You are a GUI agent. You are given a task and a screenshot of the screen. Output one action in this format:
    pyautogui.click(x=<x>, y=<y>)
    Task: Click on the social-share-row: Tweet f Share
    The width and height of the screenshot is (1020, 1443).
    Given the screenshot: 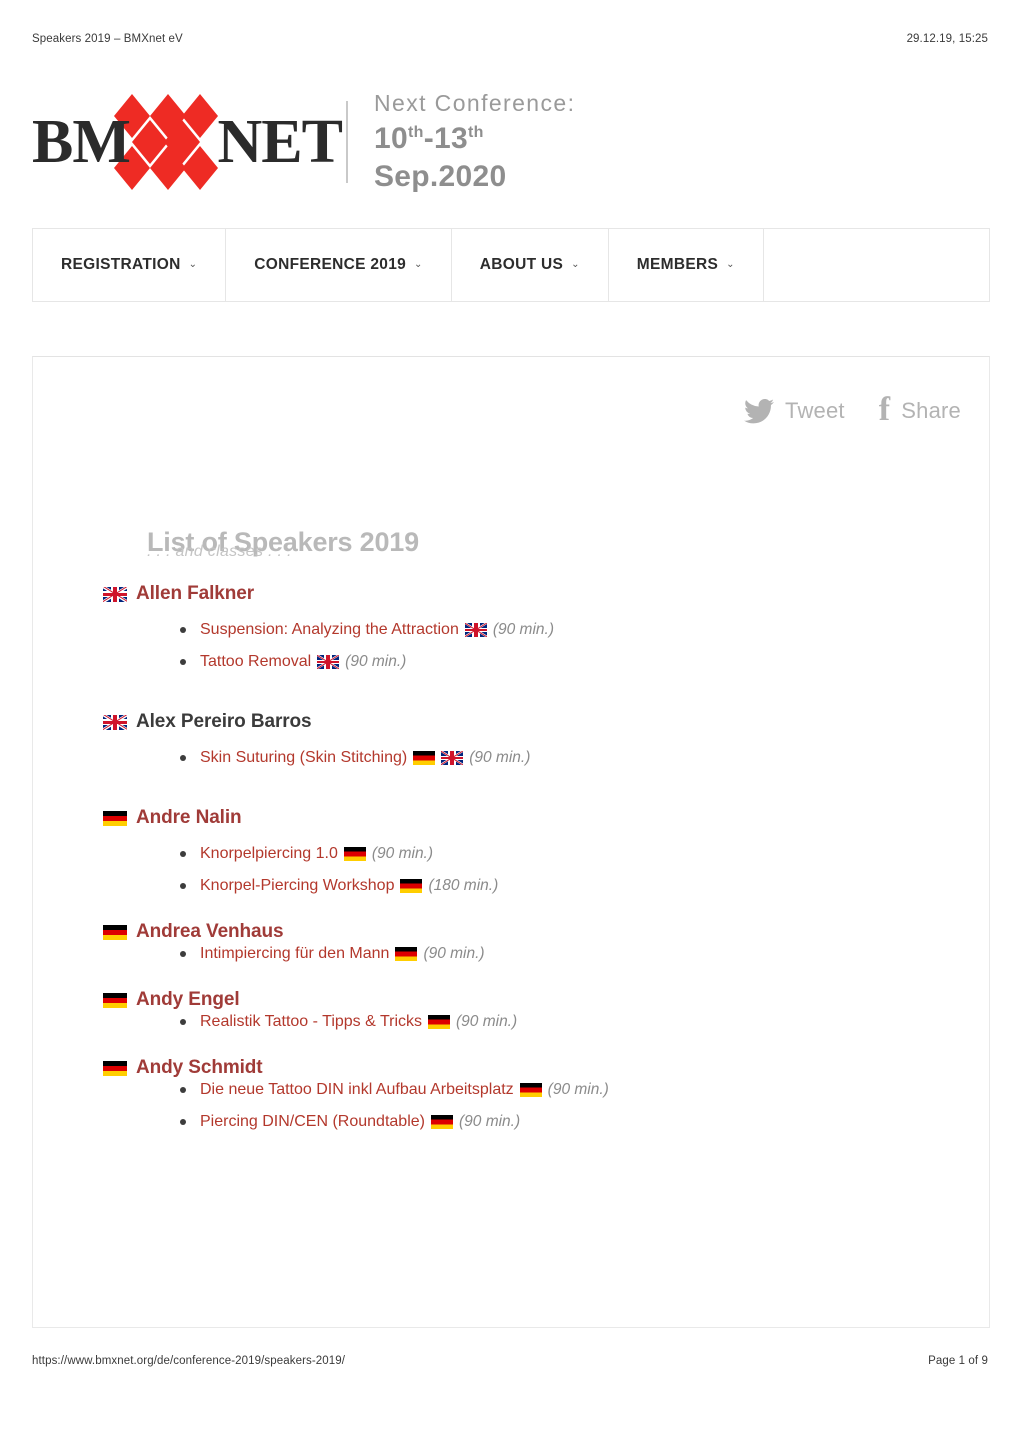 What is the action you would take?
    pyautogui.click(x=852, y=409)
    